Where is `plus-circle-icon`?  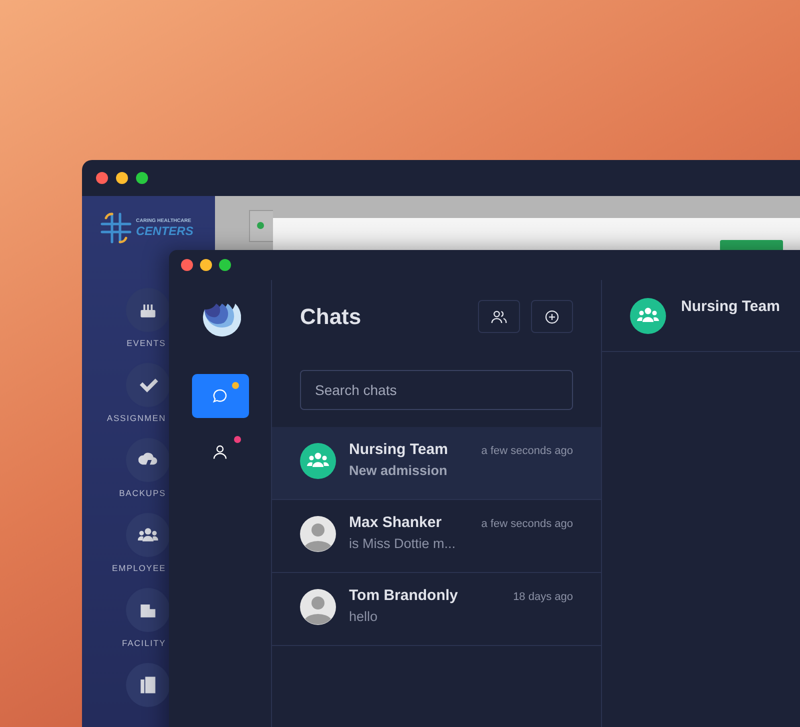
plus-circle-icon is located at coordinates (552, 317).